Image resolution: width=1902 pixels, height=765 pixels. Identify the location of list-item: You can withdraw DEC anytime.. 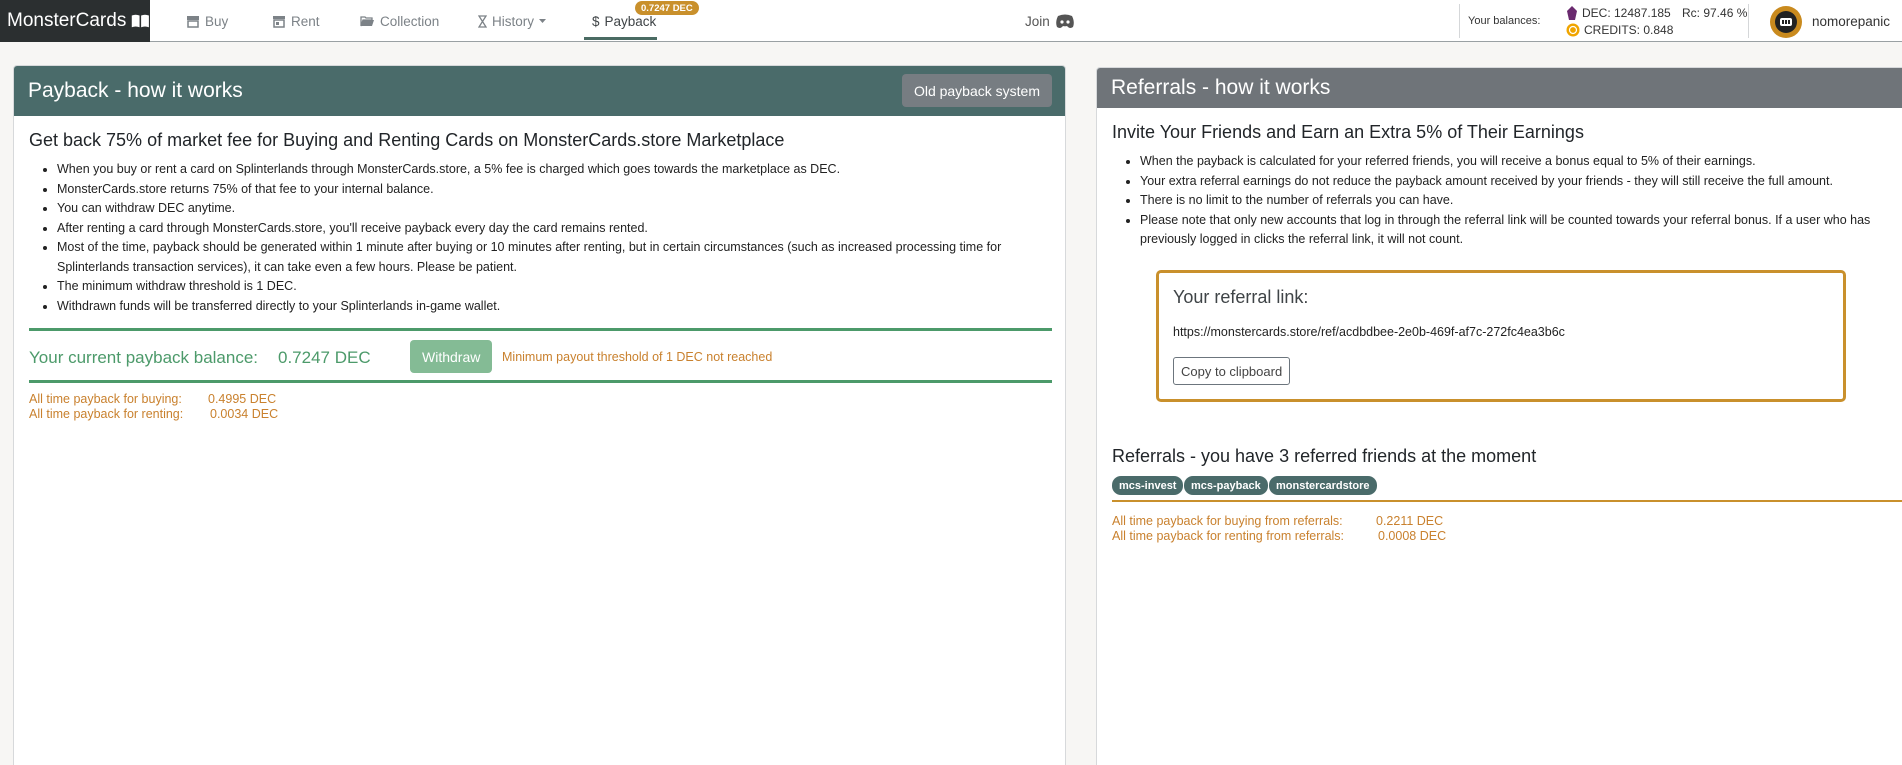
(554, 209).